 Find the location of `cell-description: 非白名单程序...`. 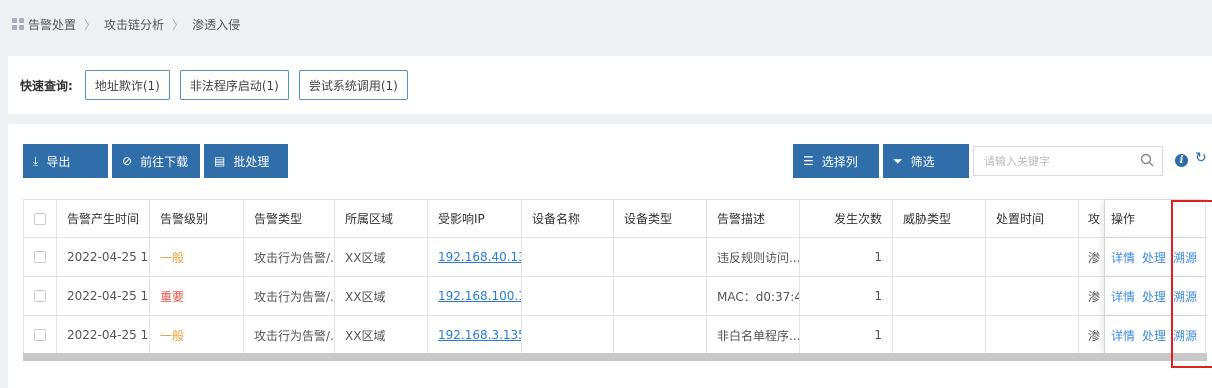

cell-description: 非白名单程序... is located at coordinates (753, 335).